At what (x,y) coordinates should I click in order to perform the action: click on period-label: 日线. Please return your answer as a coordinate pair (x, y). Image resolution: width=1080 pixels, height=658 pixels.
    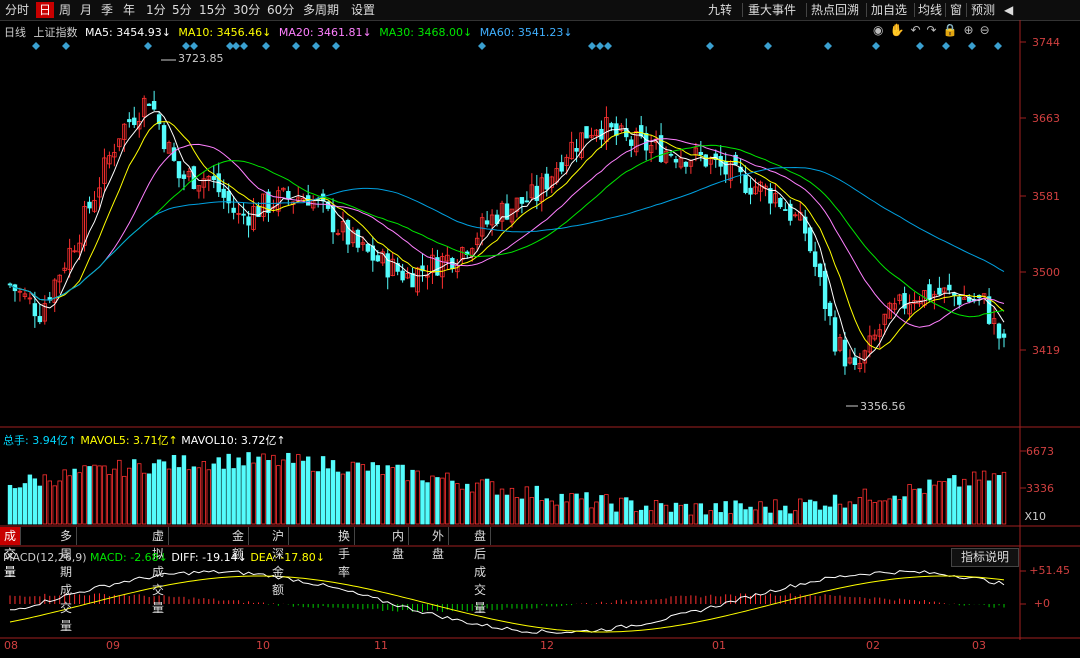
    Looking at the image, I should click on (15, 32).